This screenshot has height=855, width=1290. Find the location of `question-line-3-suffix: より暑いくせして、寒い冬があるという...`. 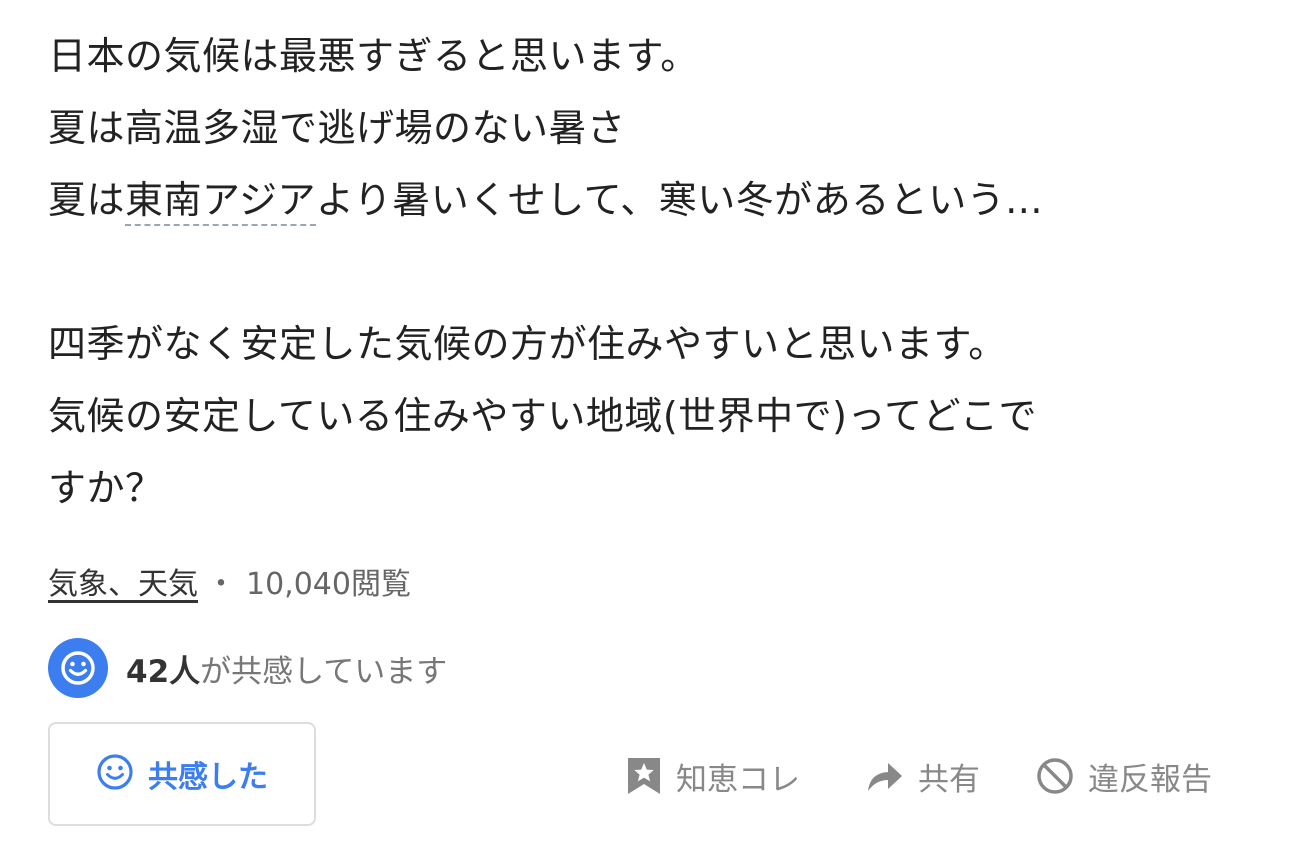

question-line-3-suffix: より暑いくせして、寒い冬があるという... is located at coordinates (679, 200).